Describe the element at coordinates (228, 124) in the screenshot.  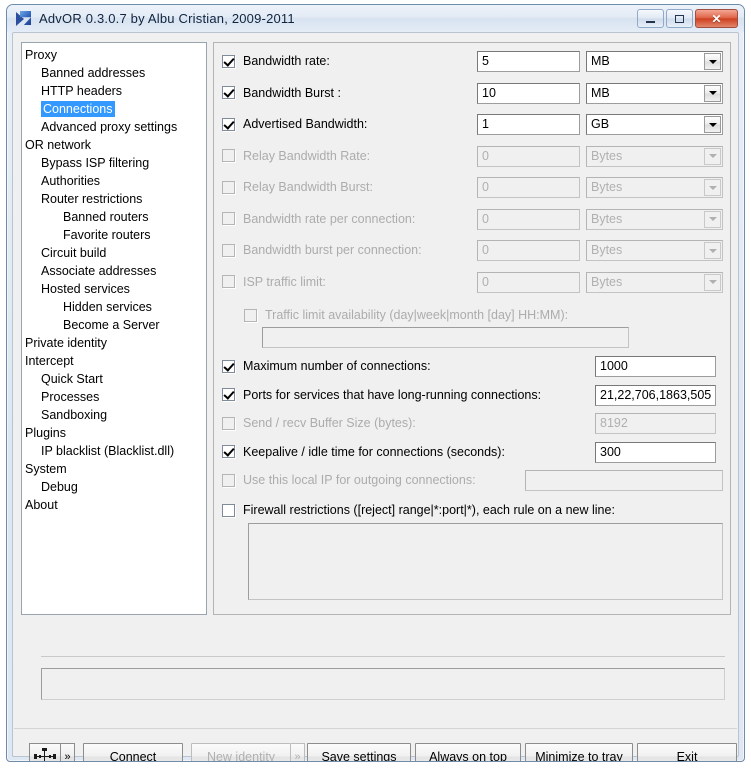
I see `advertised-bandwidth-checkbox` at that location.